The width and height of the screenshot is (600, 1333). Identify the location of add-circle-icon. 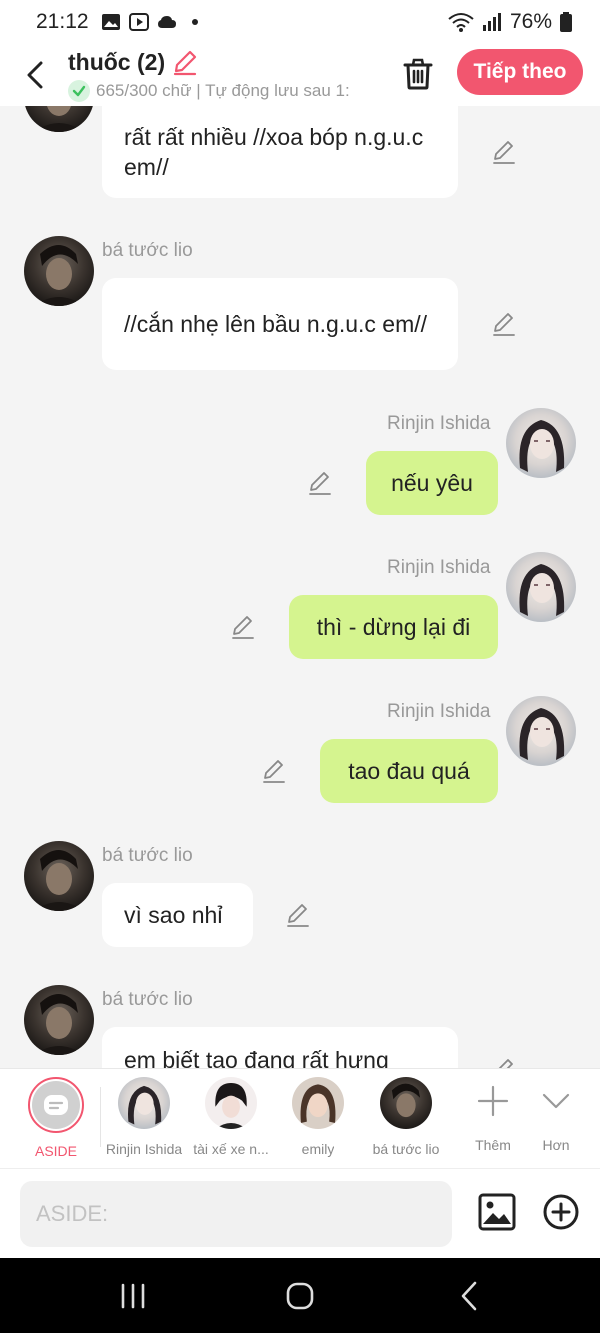
(561, 1212).